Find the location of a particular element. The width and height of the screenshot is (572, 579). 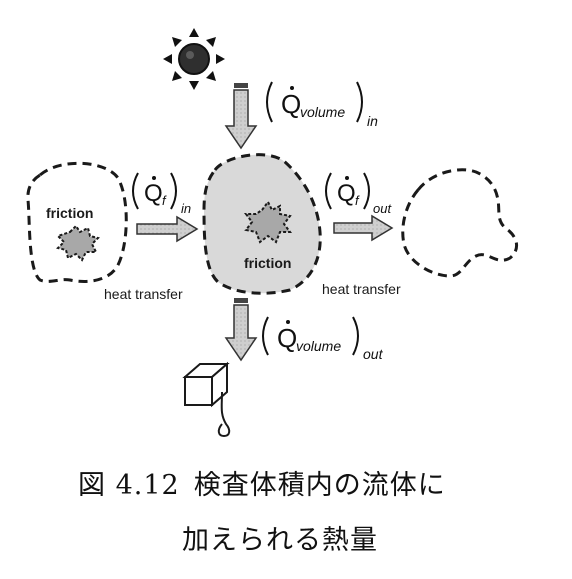

heat-transfer-right-label: heat transfer is located at coordinates (361, 289).